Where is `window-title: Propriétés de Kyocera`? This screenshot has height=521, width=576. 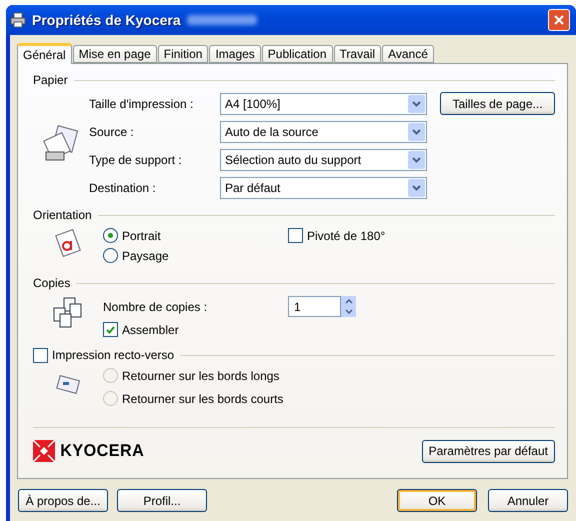
window-title: Propriétés de Kyocera is located at coordinates (106, 20).